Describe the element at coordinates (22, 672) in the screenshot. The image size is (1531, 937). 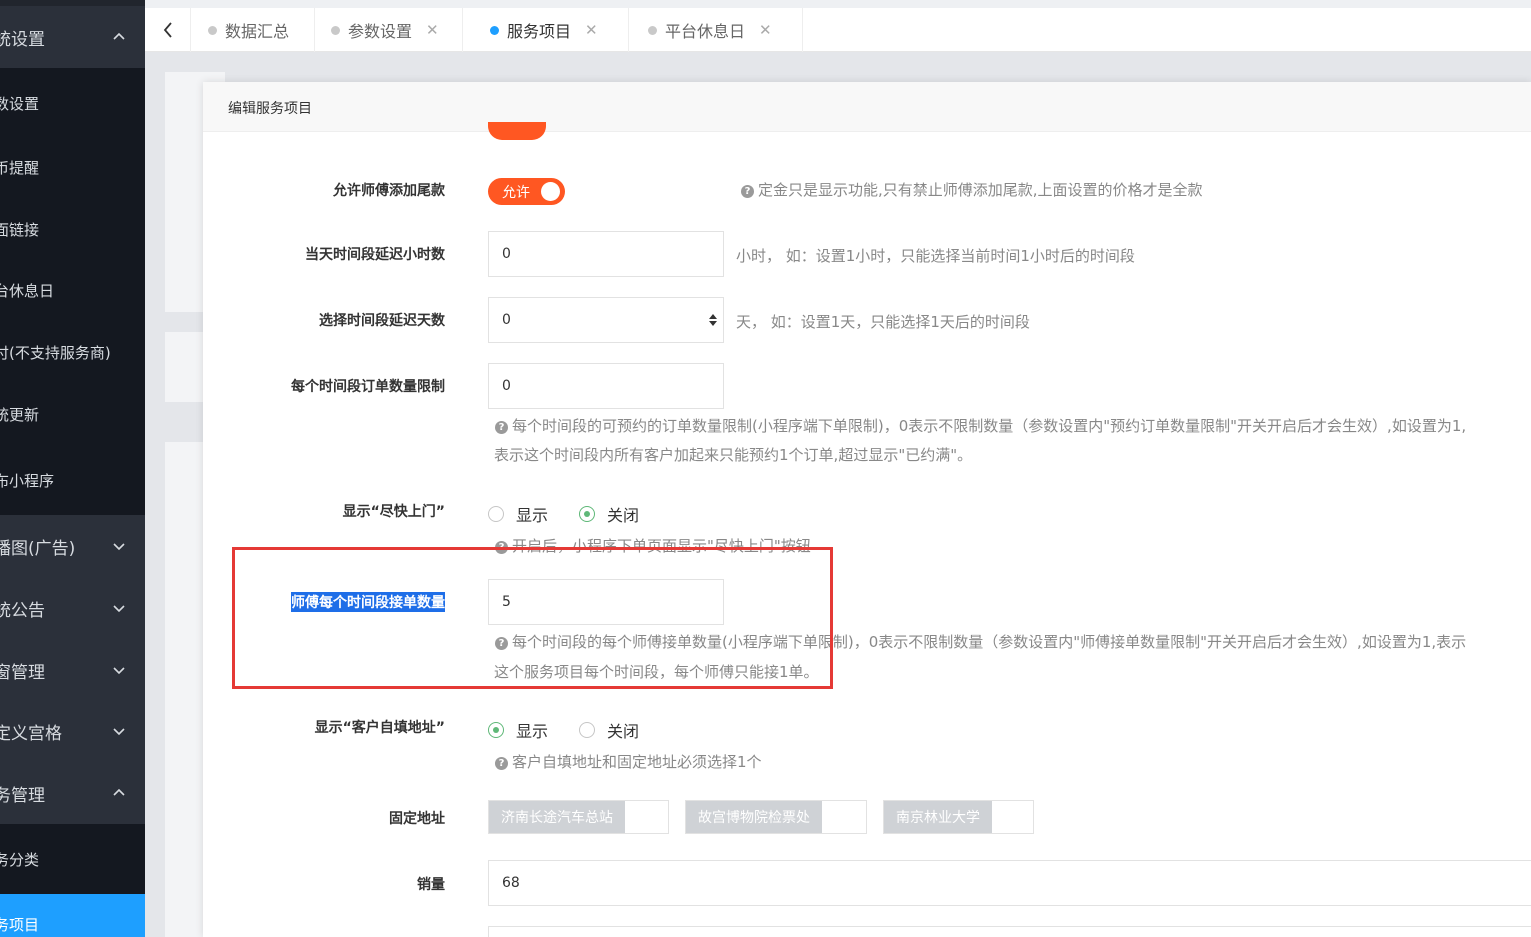
I see `sidebar-item-label: 窗管理` at that location.